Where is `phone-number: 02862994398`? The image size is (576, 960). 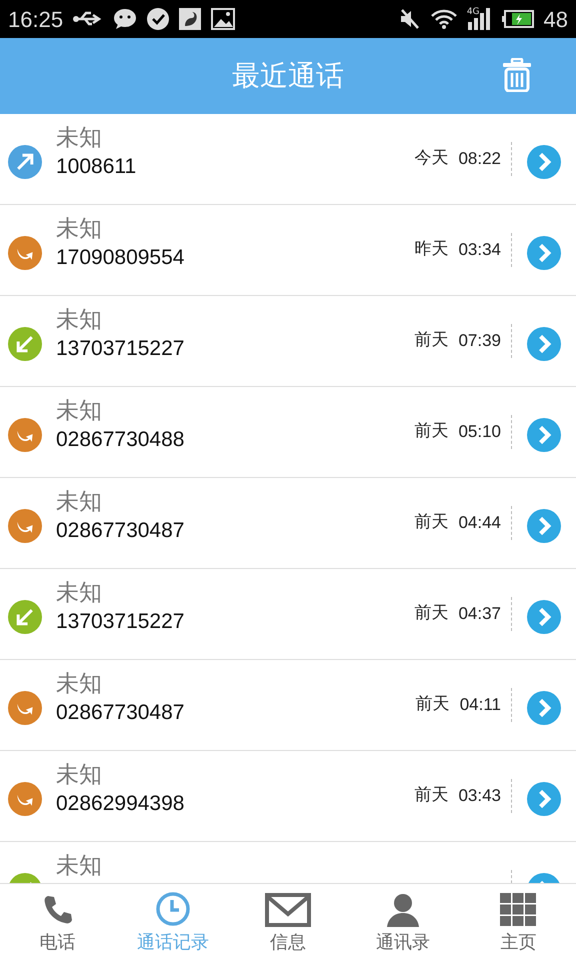
phone-number: 02862994398 is located at coordinates (121, 803).